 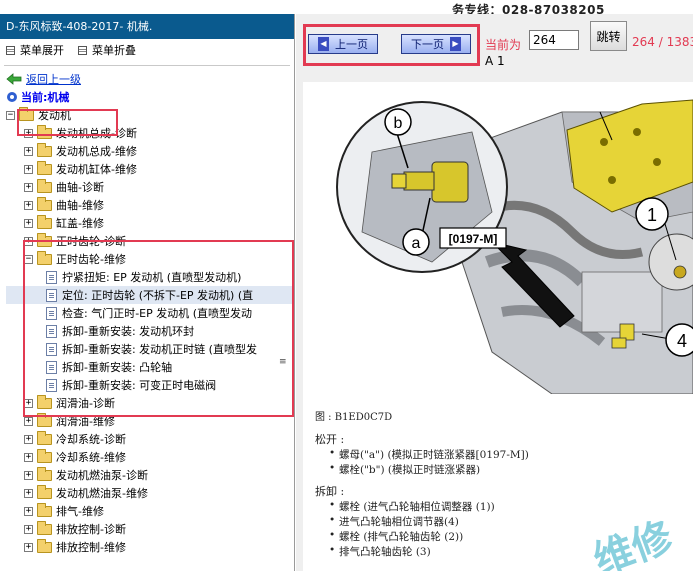 I want to click on tree-item-label: 发动机燃油泵-维修, so click(x=102, y=493).